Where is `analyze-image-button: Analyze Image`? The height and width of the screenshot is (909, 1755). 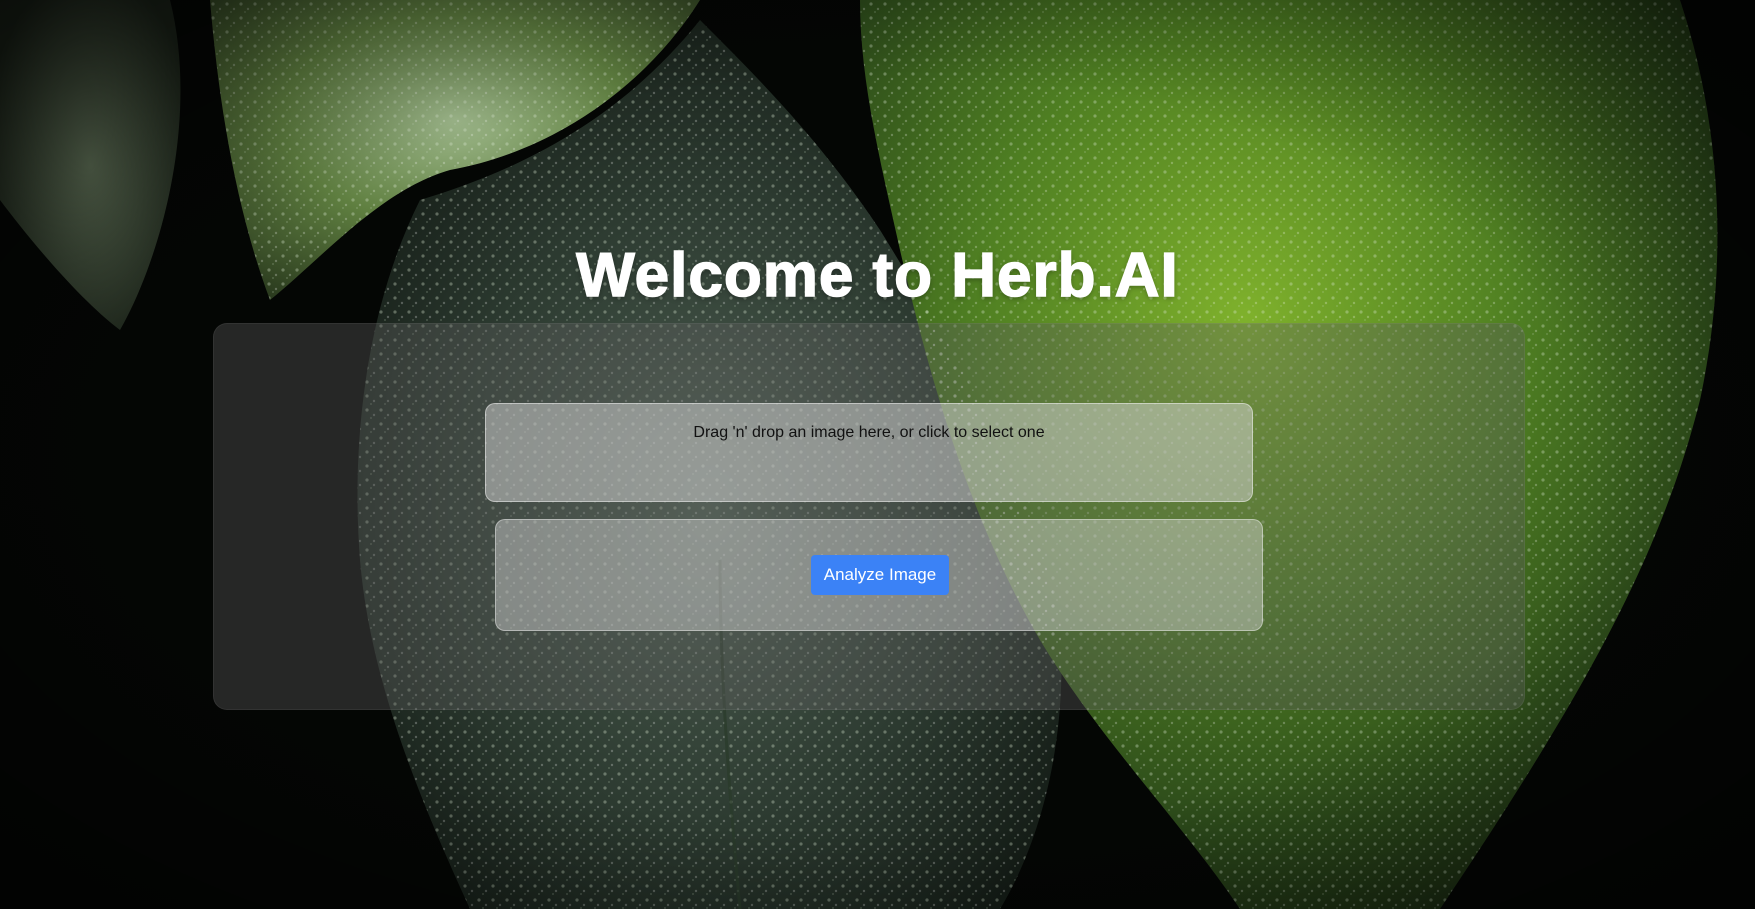
analyze-image-button: Analyze Image is located at coordinates (880, 575).